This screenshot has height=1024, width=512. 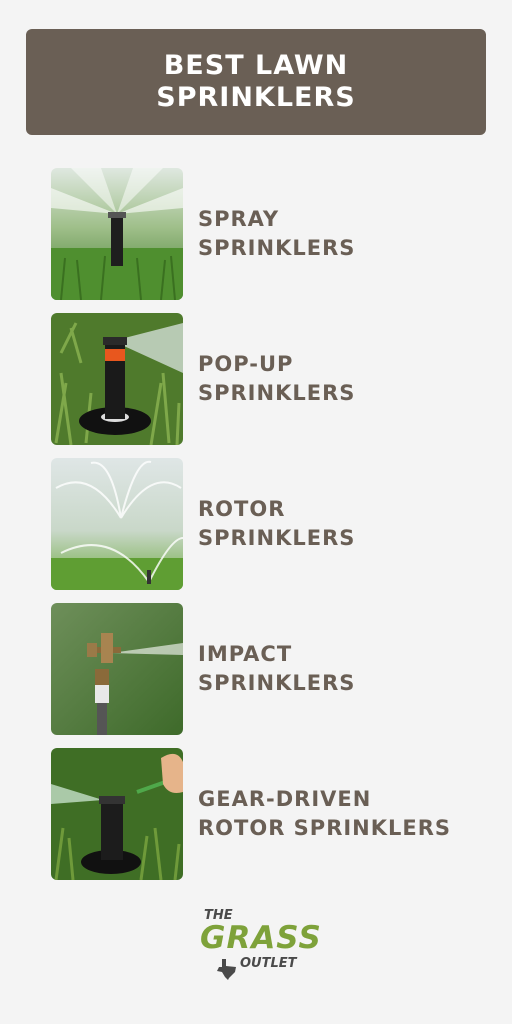 What do you see at coordinates (245, 654) in the screenshot?
I see `item-label-line-1: IMPACT` at bounding box center [245, 654].